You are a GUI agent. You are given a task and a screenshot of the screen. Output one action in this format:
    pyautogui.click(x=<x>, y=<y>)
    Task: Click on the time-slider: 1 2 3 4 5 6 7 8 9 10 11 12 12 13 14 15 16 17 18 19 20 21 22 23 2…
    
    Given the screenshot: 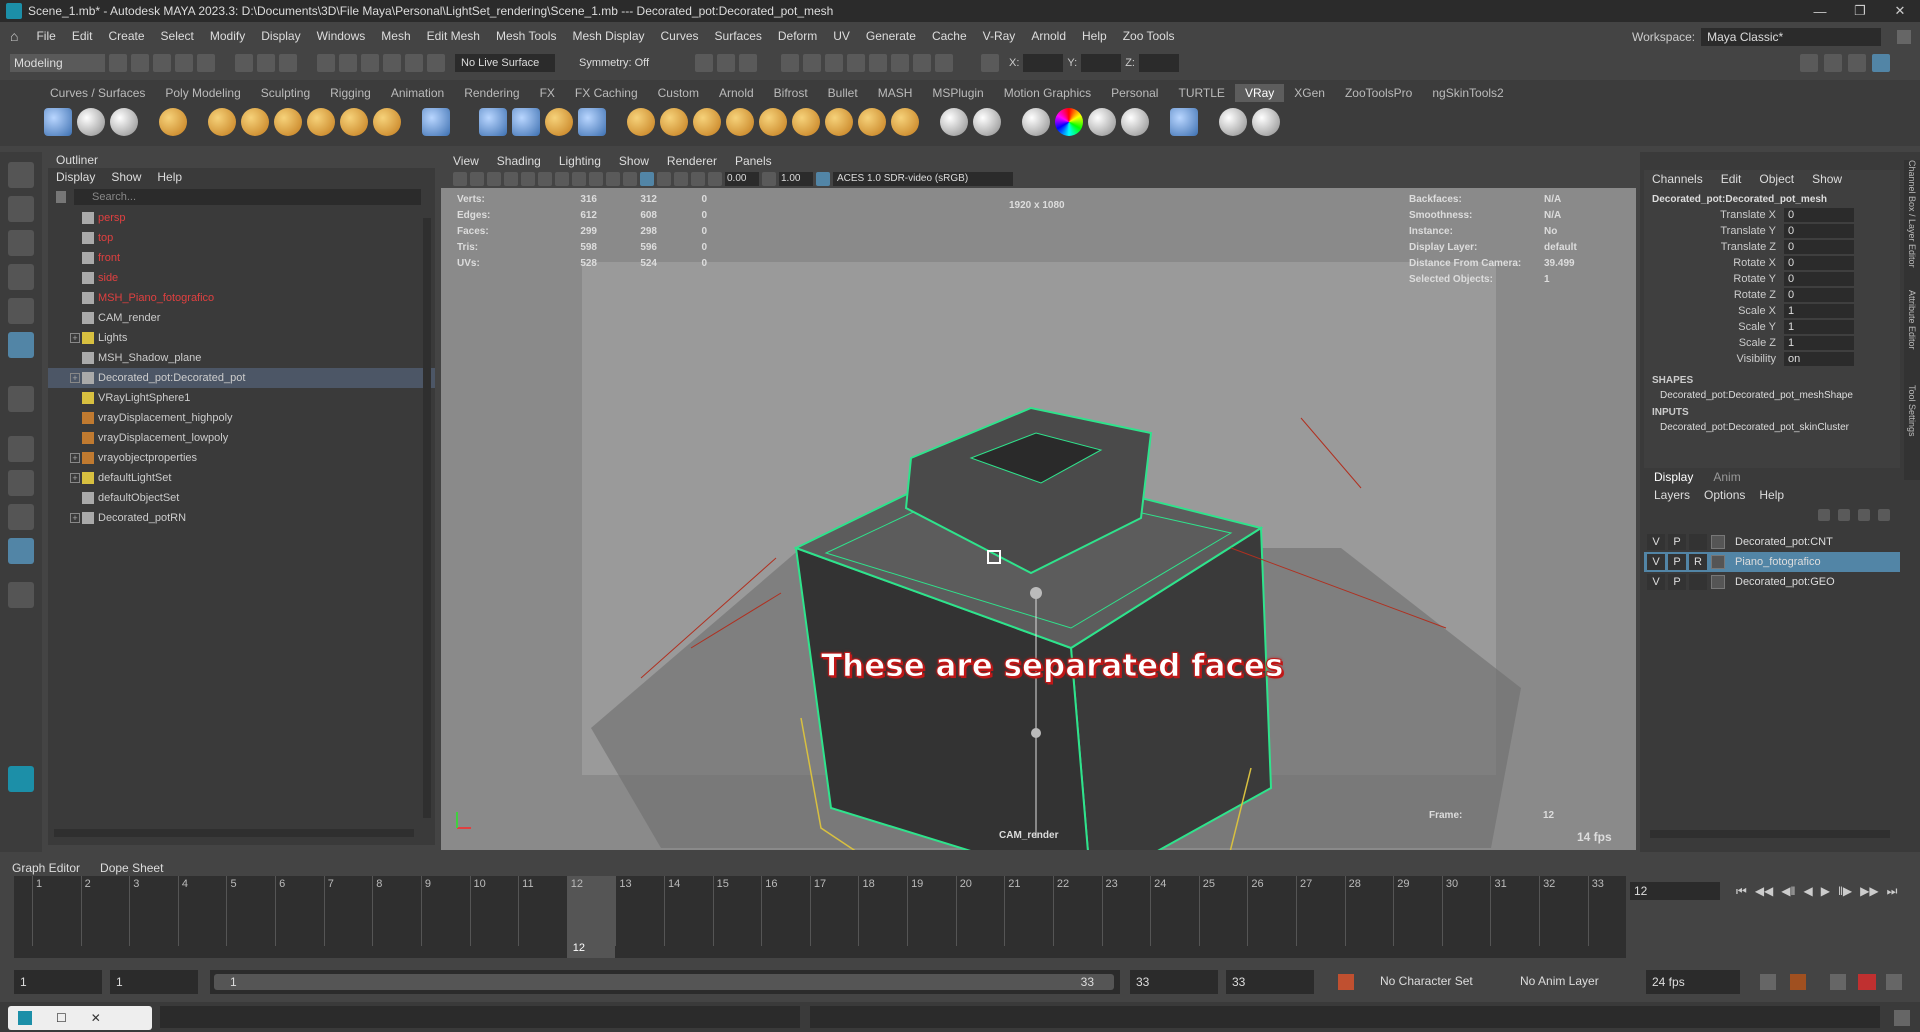 What is the action you would take?
    pyautogui.click(x=820, y=917)
    